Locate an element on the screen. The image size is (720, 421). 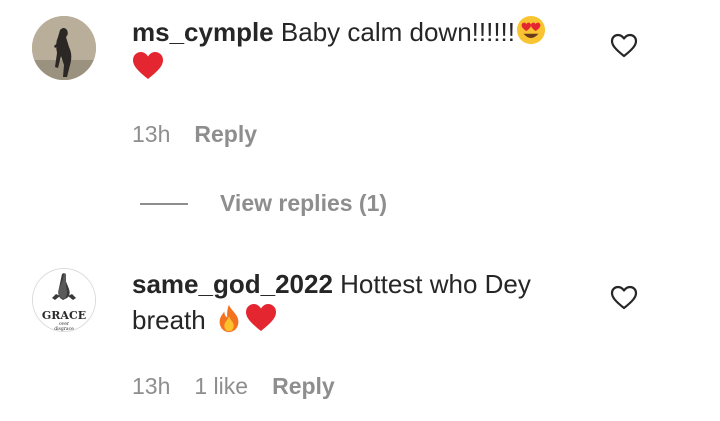
view-replies-label: View replies (1) is located at coordinates (304, 203).